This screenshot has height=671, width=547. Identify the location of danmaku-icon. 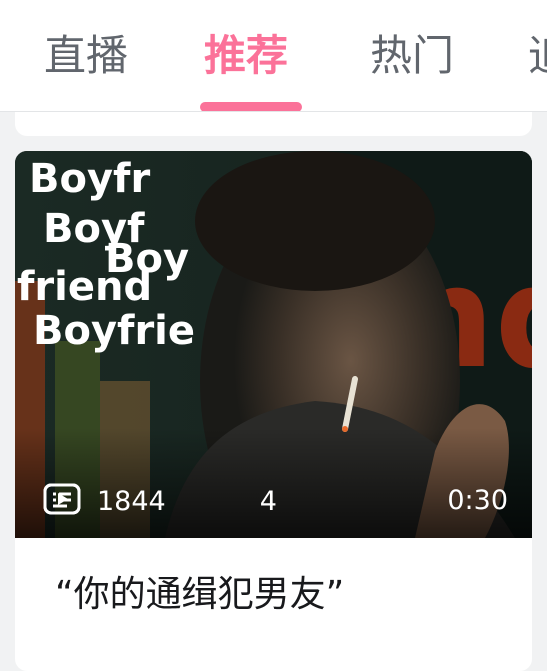
(143, 500).